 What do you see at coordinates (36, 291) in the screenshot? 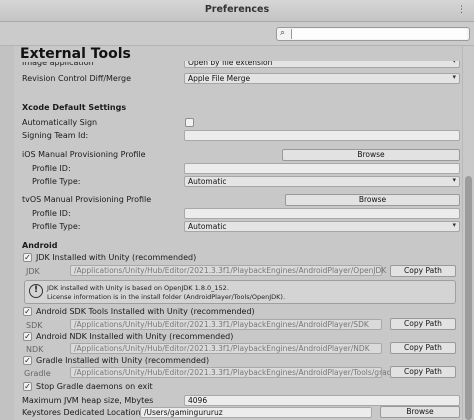
I see `info-icon: !` at bounding box center [36, 291].